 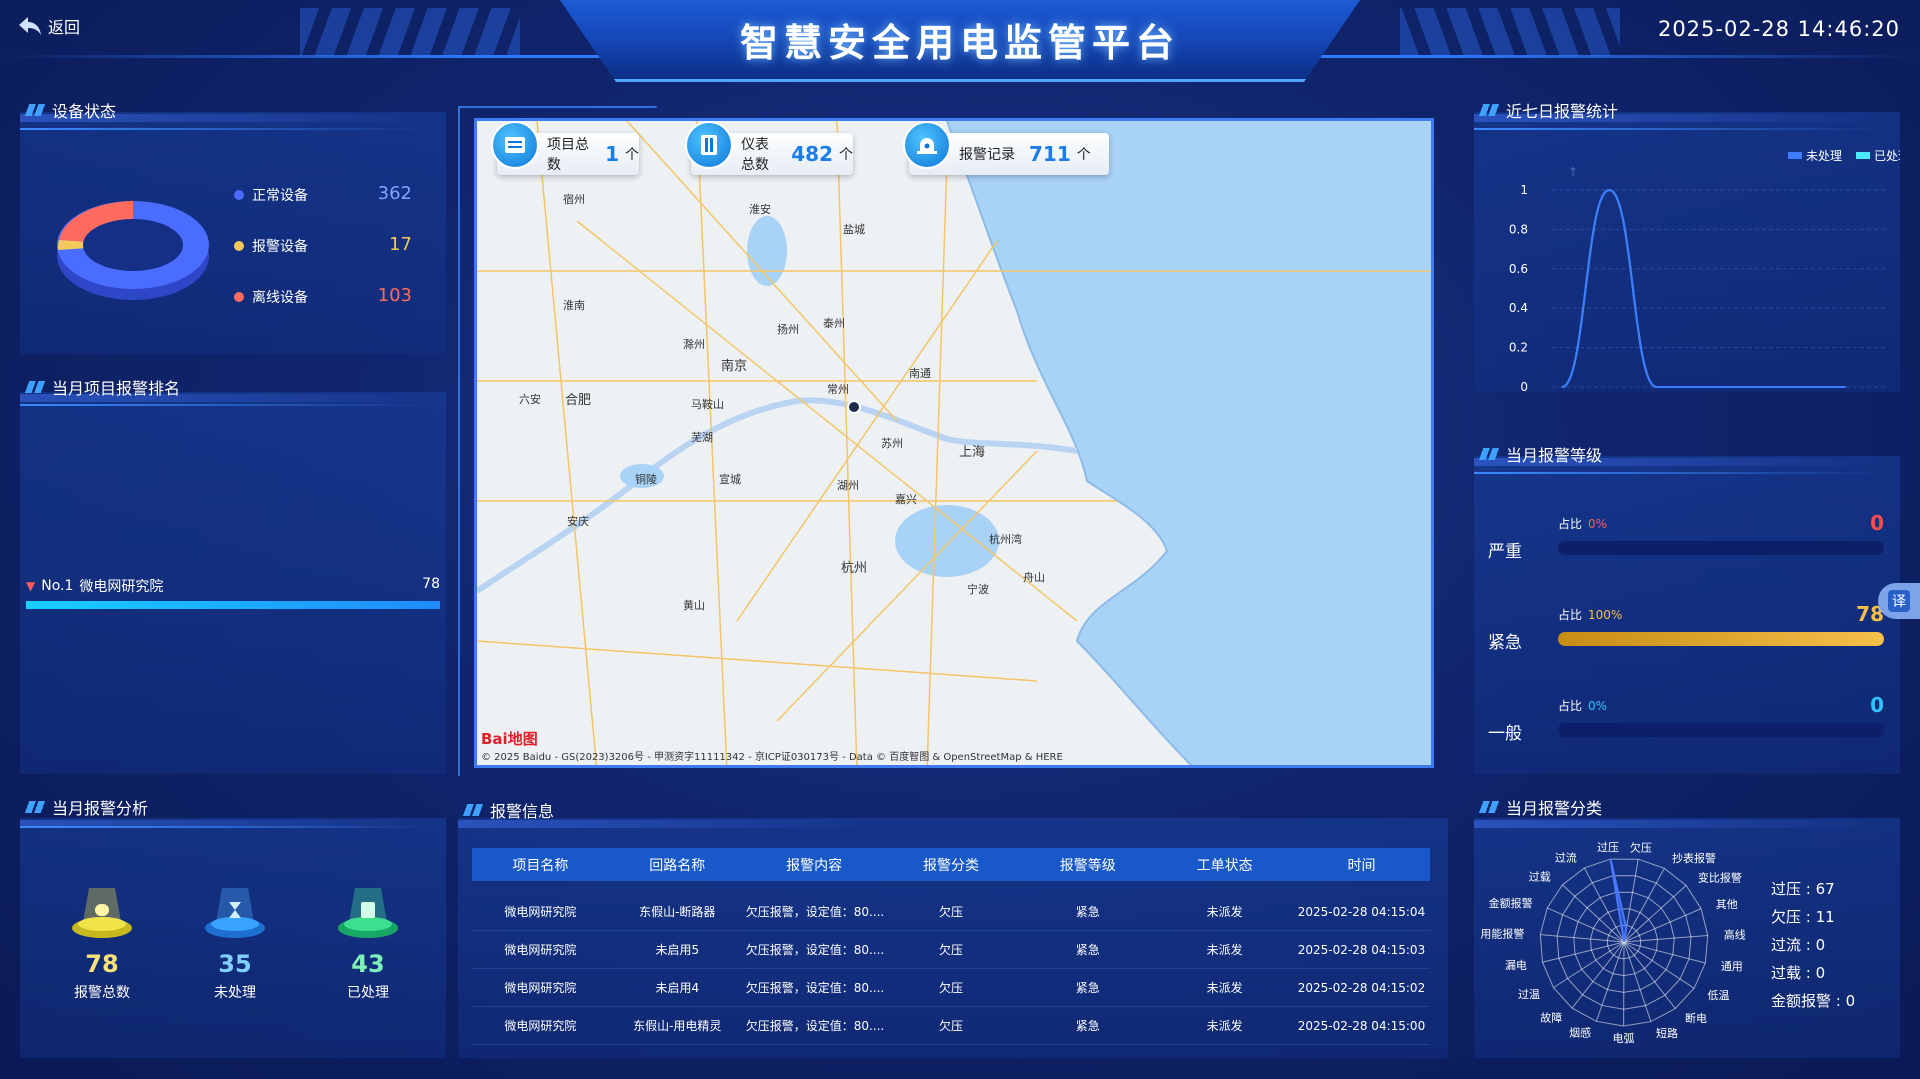 What do you see at coordinates (709, 145) in the screenshot?
I see `meter-icon` at bounding box center [709, 145].